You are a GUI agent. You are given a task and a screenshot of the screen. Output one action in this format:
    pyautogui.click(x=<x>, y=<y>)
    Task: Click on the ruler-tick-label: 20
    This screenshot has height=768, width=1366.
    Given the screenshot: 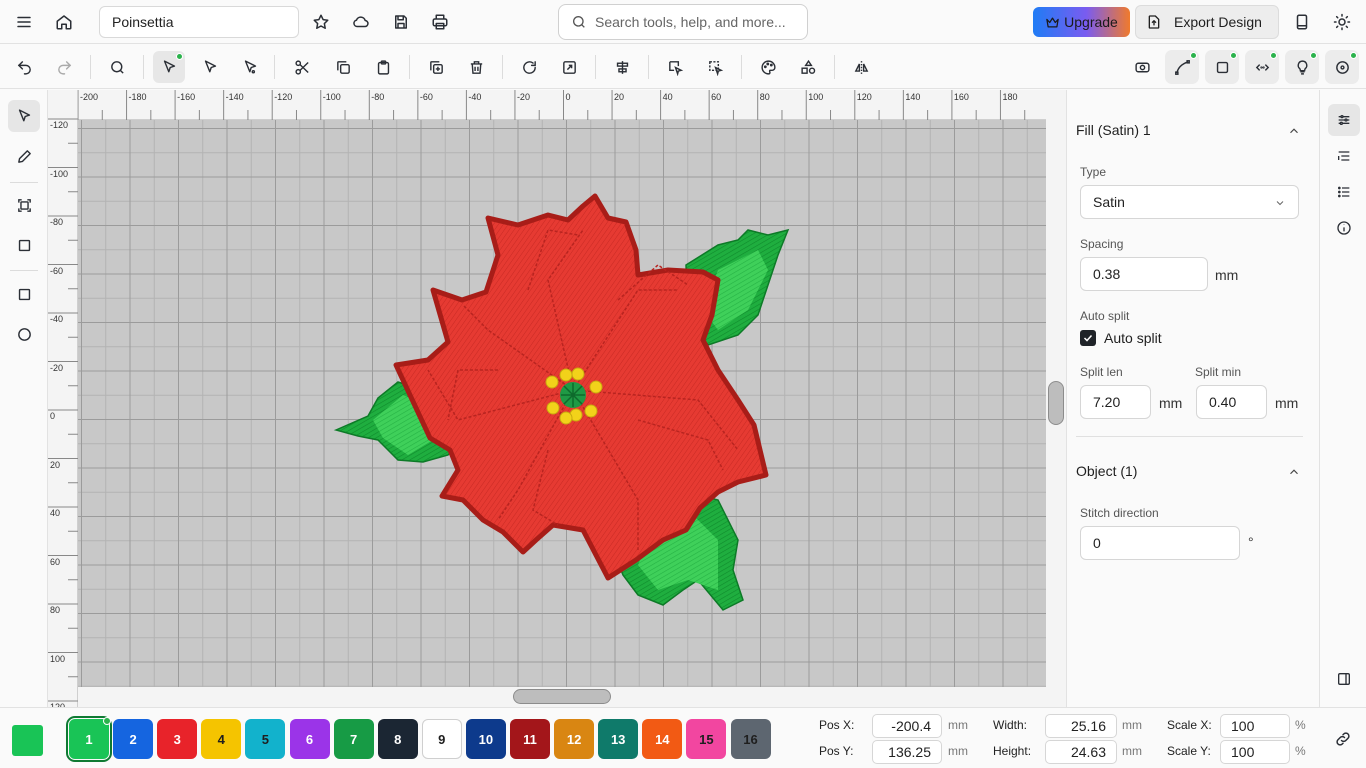 What is the action you would take?
    pyautogui.click(x=619, y=97)
    